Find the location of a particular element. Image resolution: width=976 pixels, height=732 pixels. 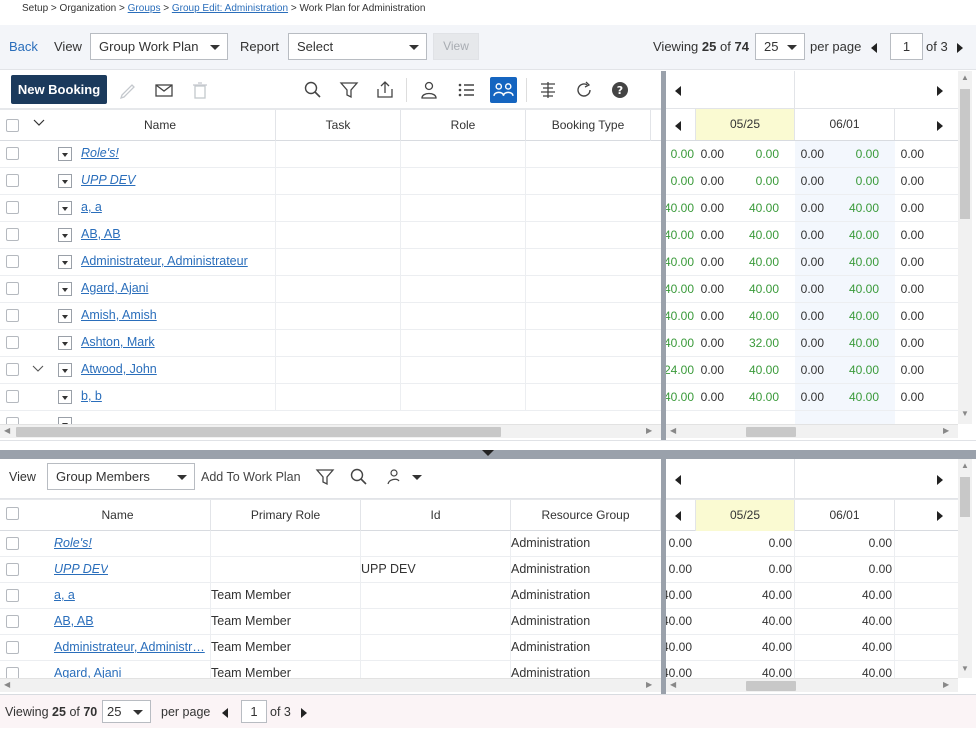

pane-splitter-horizontal is located at coordinates (488, 449).